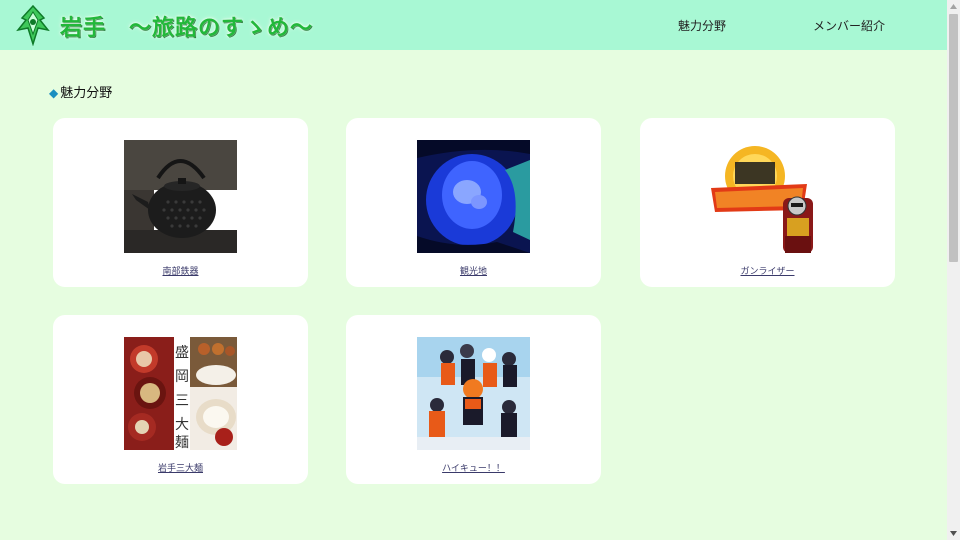 The width and height of the screenshot is (960, 540). I want to click on card-nanbu-ironware: 南部鉄器, so click(180, 202).